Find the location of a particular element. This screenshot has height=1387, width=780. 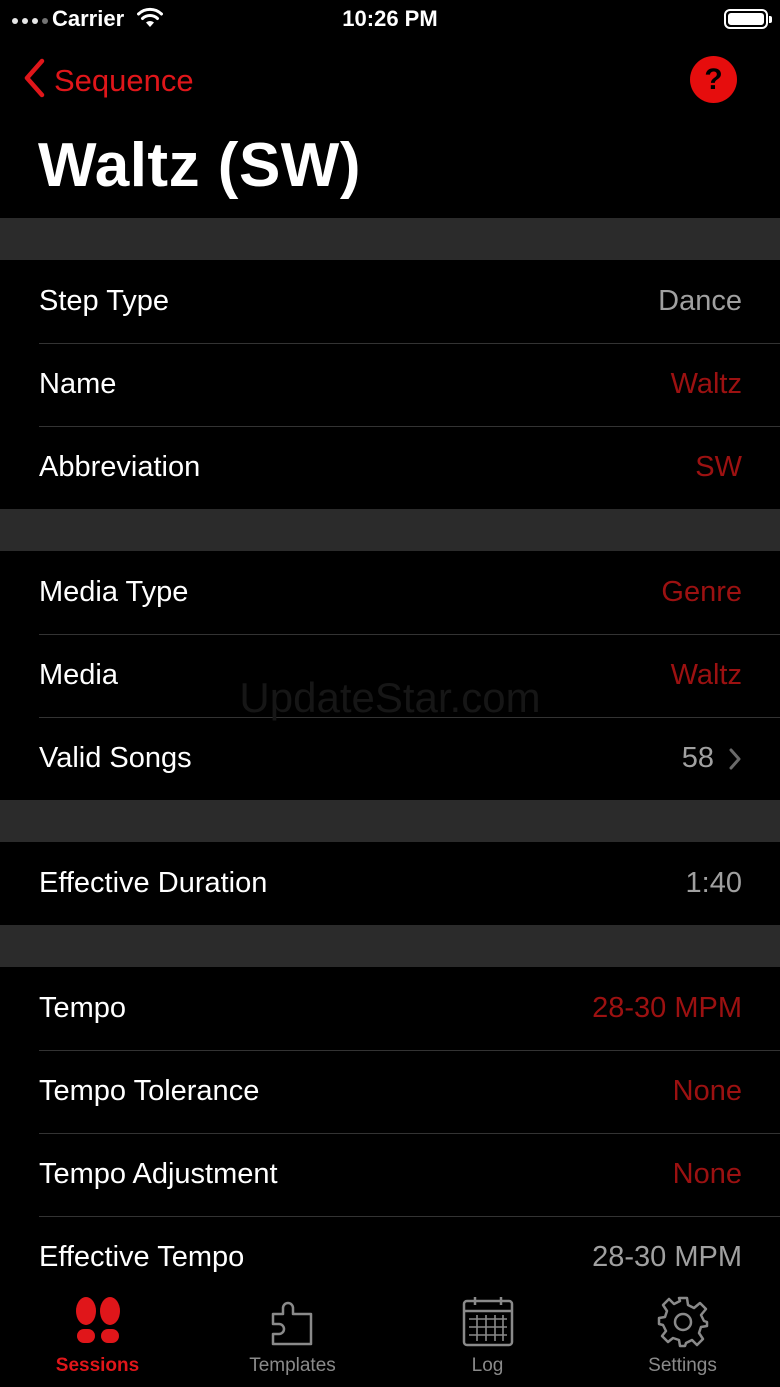

row-label: Step Type is located at coordinates (104, 301).